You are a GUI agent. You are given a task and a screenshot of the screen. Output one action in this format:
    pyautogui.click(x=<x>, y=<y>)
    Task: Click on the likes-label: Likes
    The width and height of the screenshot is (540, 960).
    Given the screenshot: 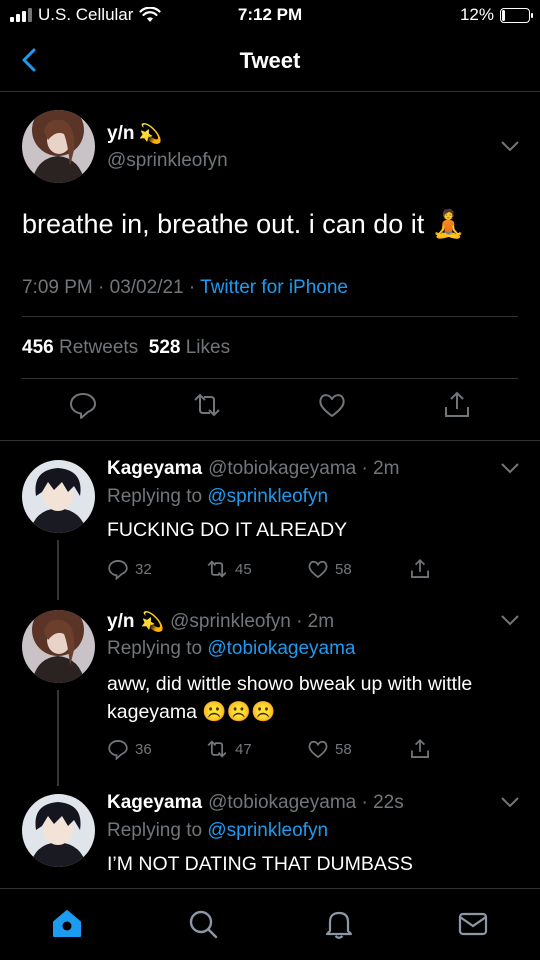 What is the action you would take?
    pyautogui.click(x=208, y=347)
    